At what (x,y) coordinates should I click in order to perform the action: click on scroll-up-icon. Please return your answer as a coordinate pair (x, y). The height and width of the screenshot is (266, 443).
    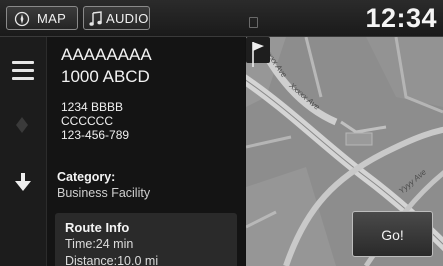
    Looking at the image, I should click on (22, 125).